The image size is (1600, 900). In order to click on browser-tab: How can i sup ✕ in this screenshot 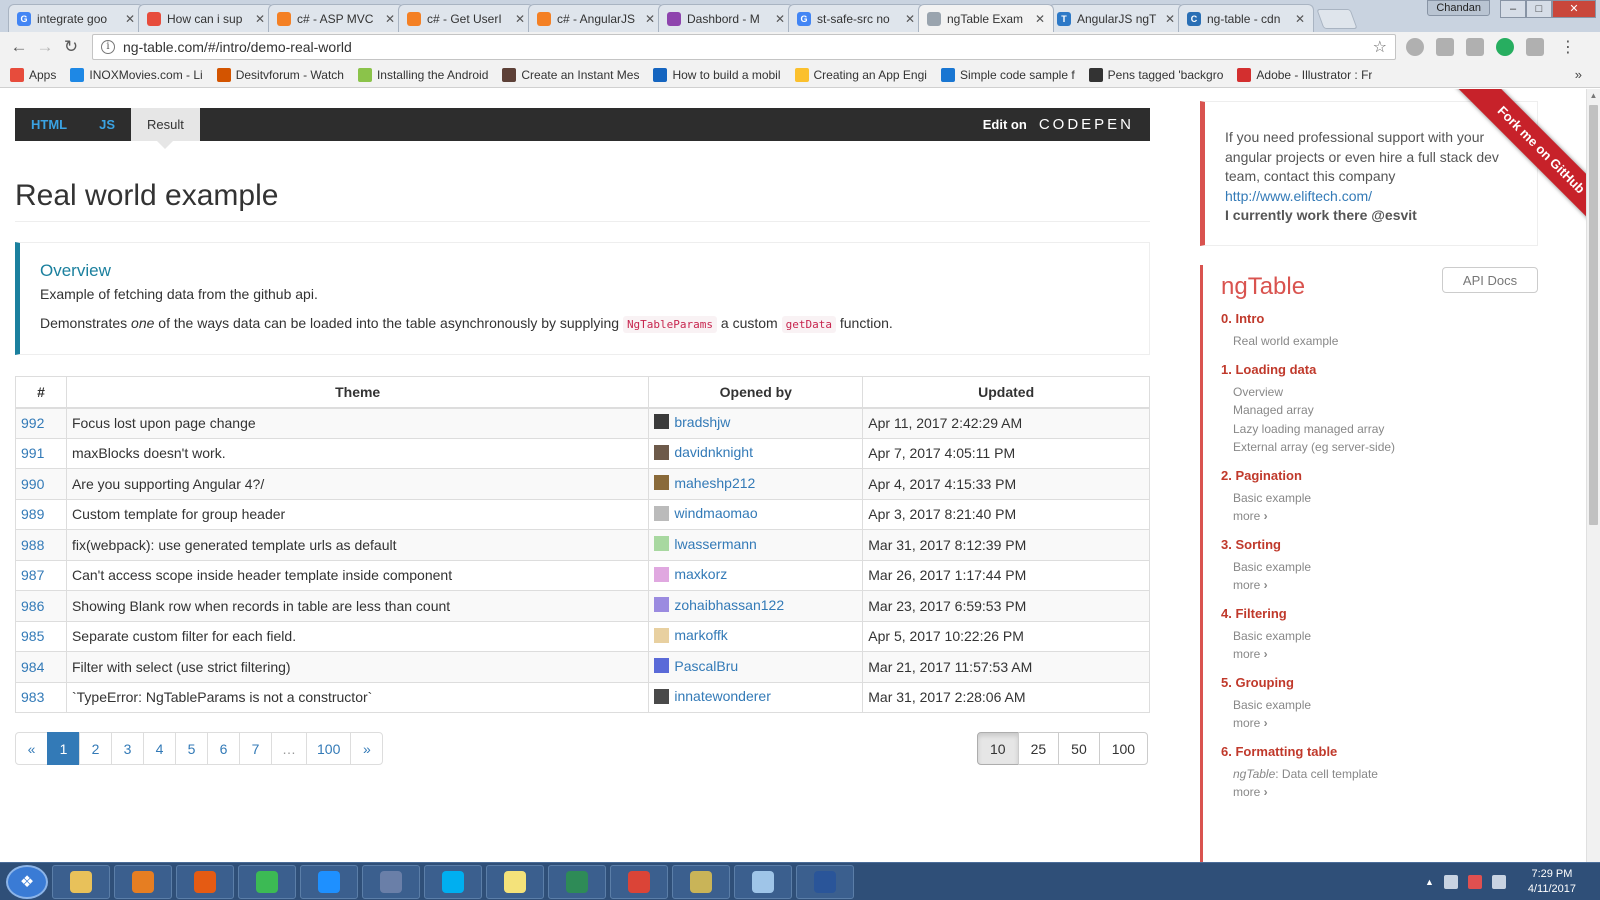, I will do `click(206, 18)`.